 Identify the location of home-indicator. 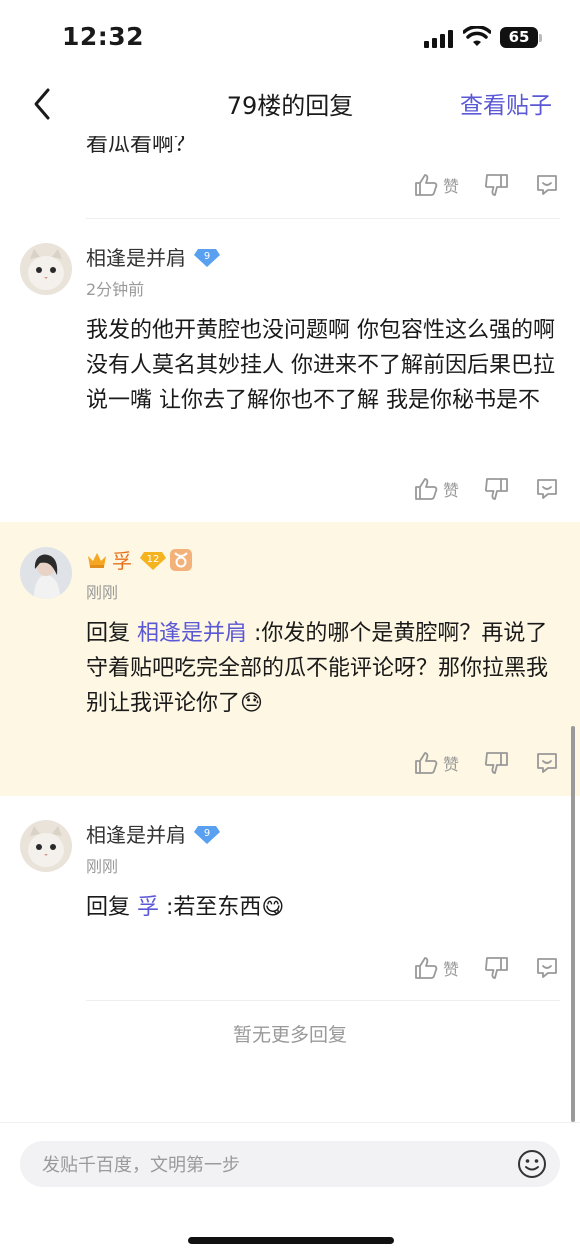
(291, 1240).